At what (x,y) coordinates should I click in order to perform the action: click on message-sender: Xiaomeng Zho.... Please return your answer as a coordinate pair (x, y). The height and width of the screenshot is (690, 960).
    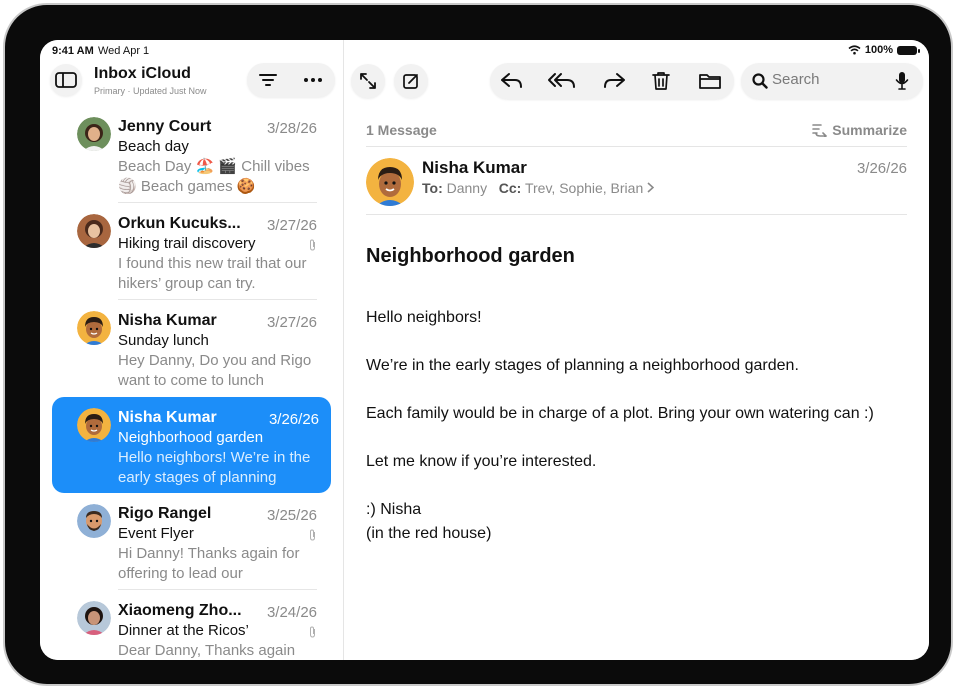
    Looking at the image, I should click on (180, 610).